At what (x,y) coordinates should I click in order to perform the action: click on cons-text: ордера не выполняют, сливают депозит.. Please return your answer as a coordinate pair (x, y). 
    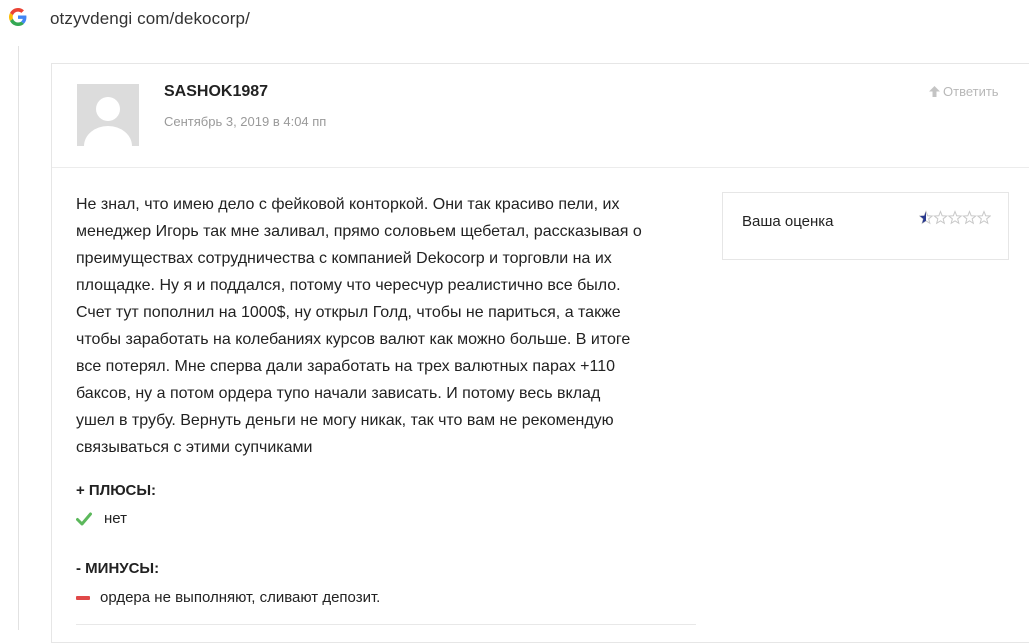
    Looking at the image, I should click on (240, 597).